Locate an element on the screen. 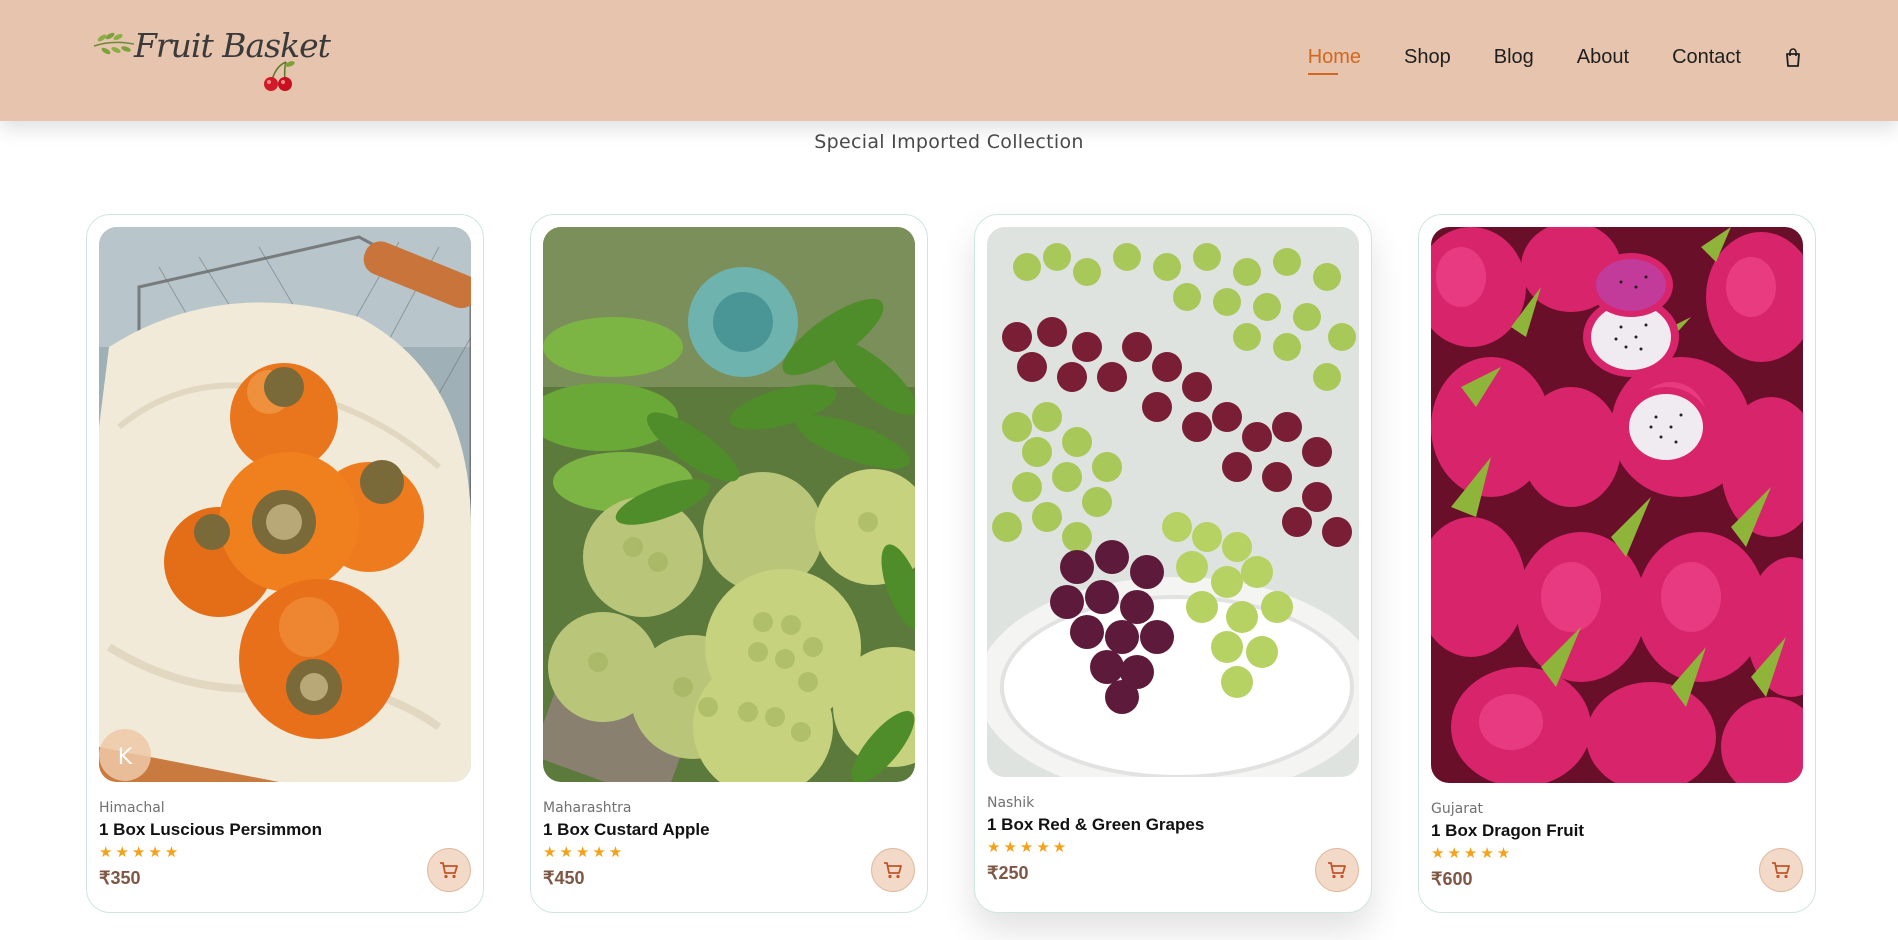 The height and width of the screenshot is (940, 1898). dragon-fruit-image is located at coordinates (1617, 505).